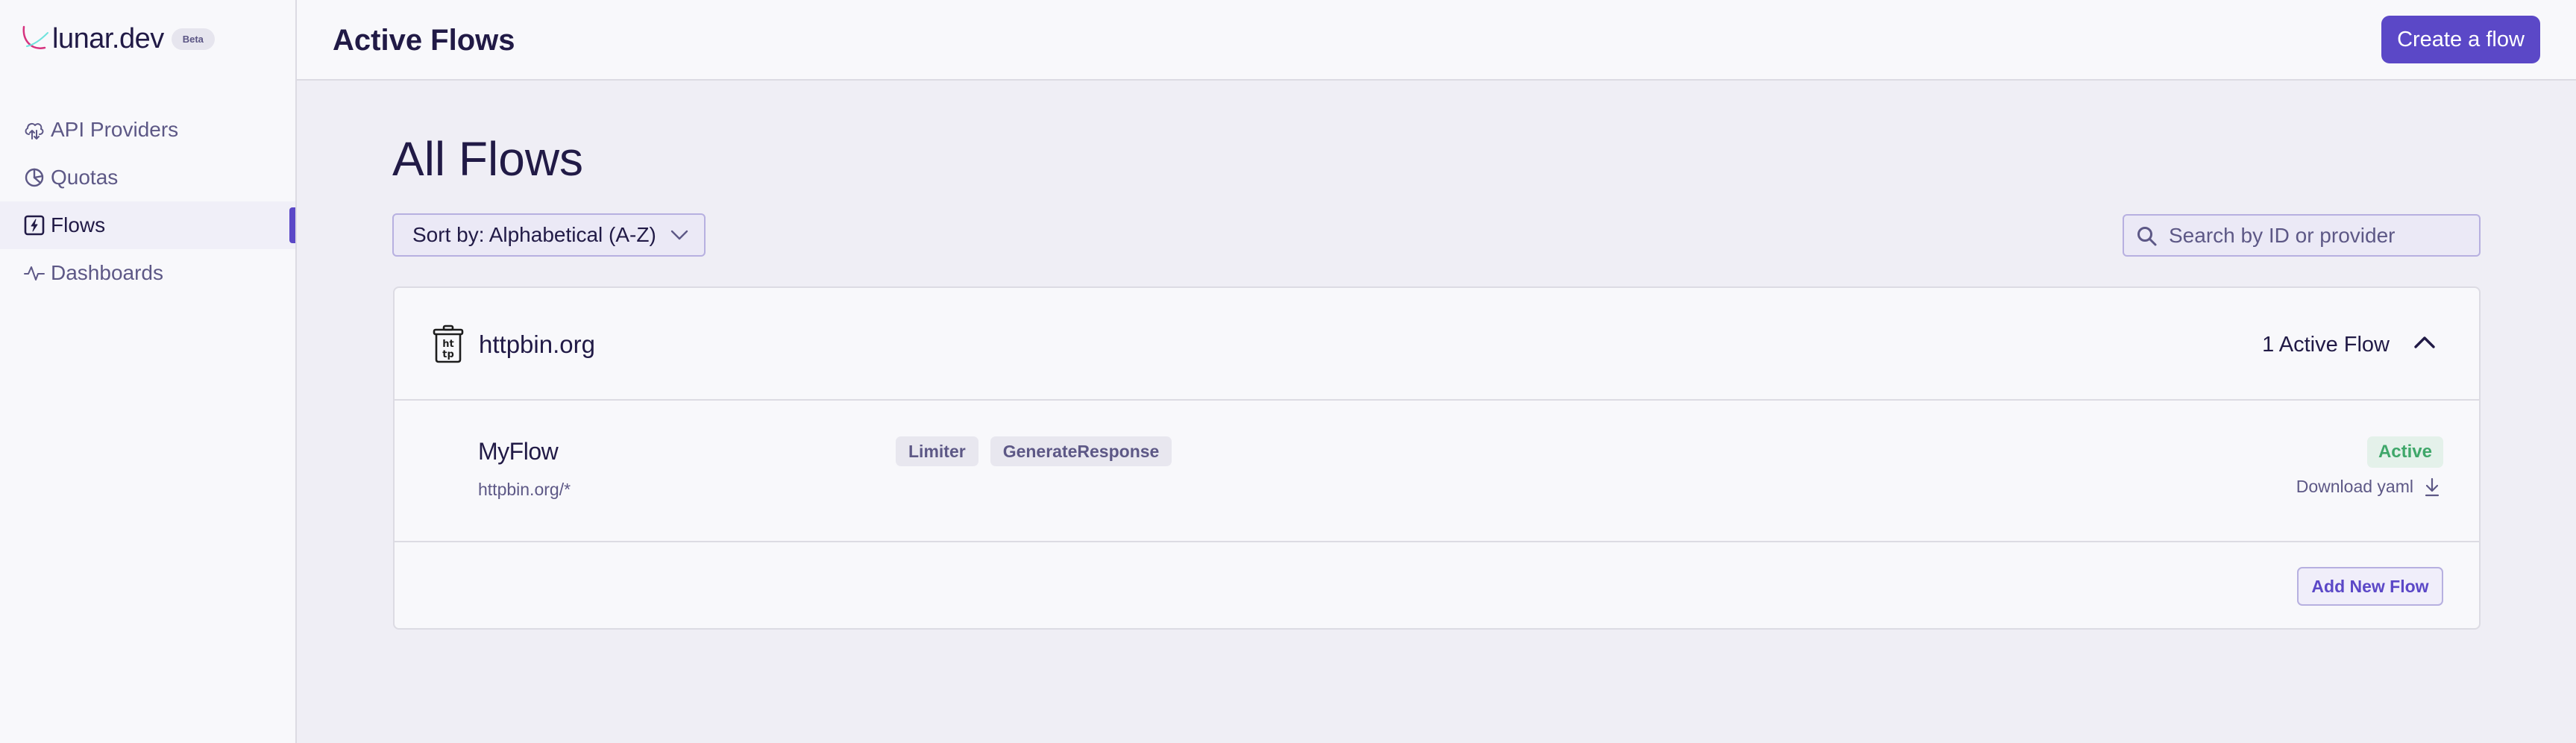 The height and width of the screenshot is (743, 2576). I want to click on flow-tags: Limiter GenerateResponse, so click(1034, 451).